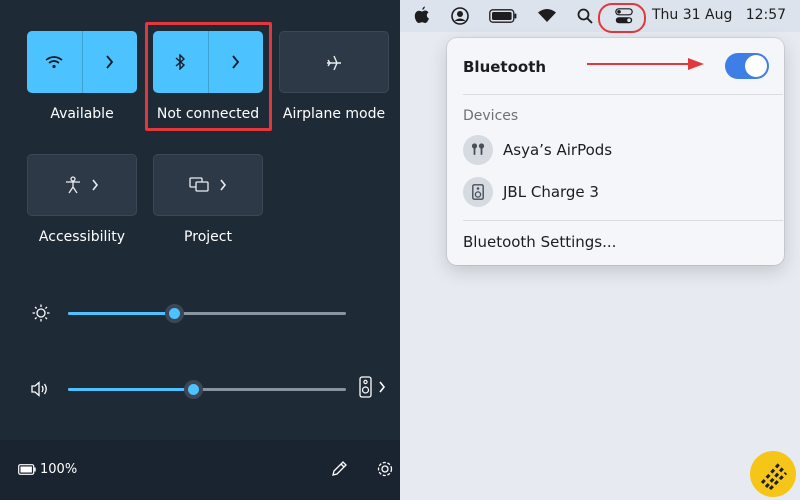 Image resolution: width=800 pixels, height=500 pixels. I want to click on brightness-fill, so click(121, 313).